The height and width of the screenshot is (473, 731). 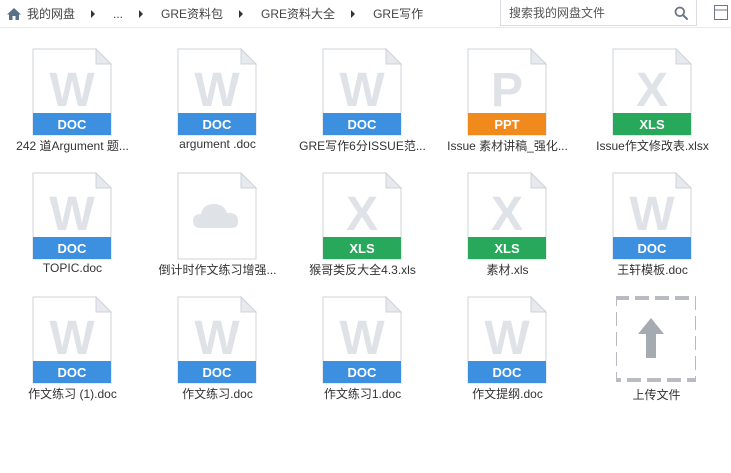 What do you see at coordinates (217, 144) in the screenshot?
I see `file-name: argument .doc` at bounding box center [217, 144].